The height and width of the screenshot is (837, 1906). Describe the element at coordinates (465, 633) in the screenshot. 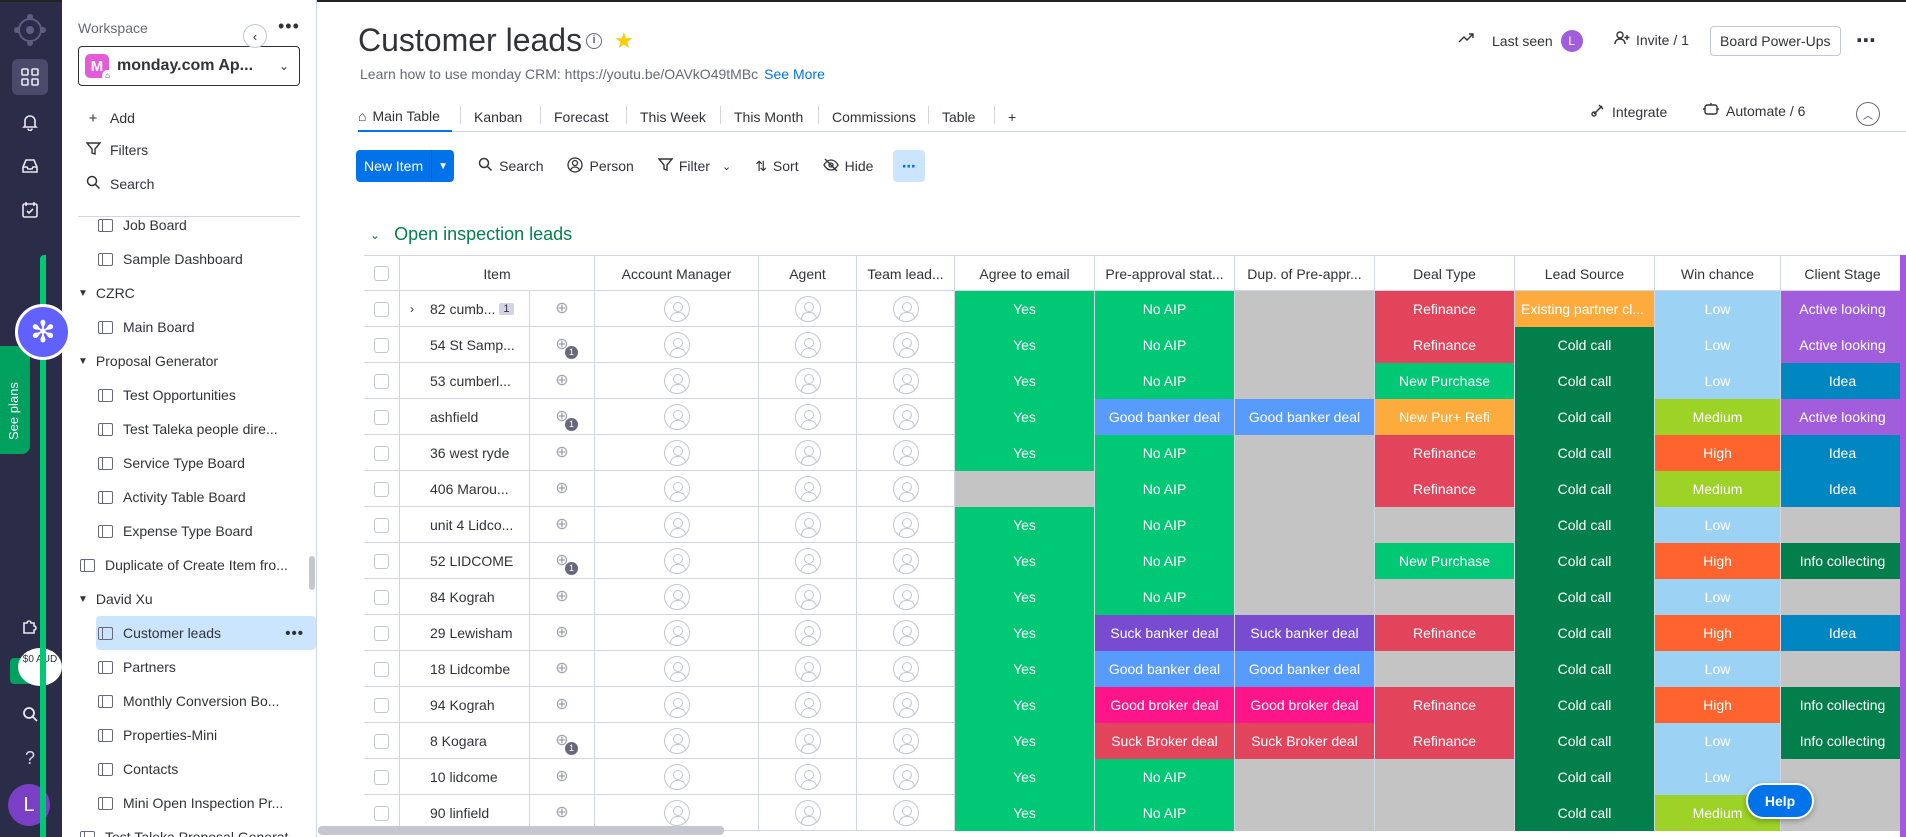

I see `item-name-cell: 29 Lewisham` at that location.